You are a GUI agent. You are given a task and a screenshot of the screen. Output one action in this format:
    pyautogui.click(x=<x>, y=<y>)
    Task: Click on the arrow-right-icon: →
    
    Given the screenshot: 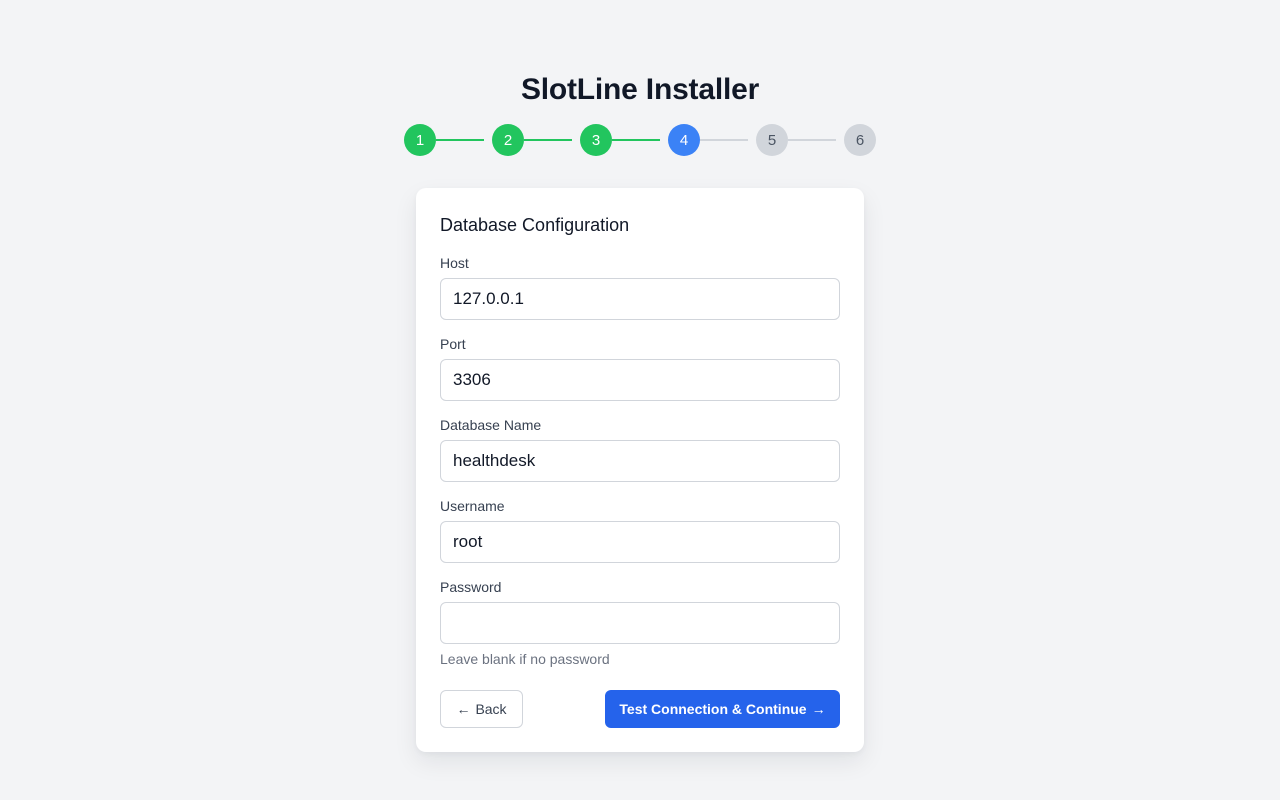 What is the action you would take?
    pyautogui.click(x=818, y=709)
    